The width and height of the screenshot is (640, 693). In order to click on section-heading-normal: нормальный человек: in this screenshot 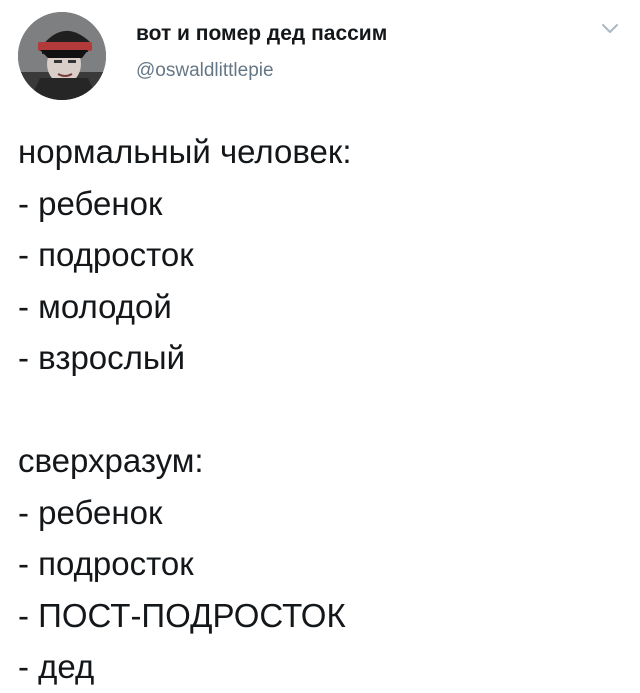, I will do `click(185, 151)`.